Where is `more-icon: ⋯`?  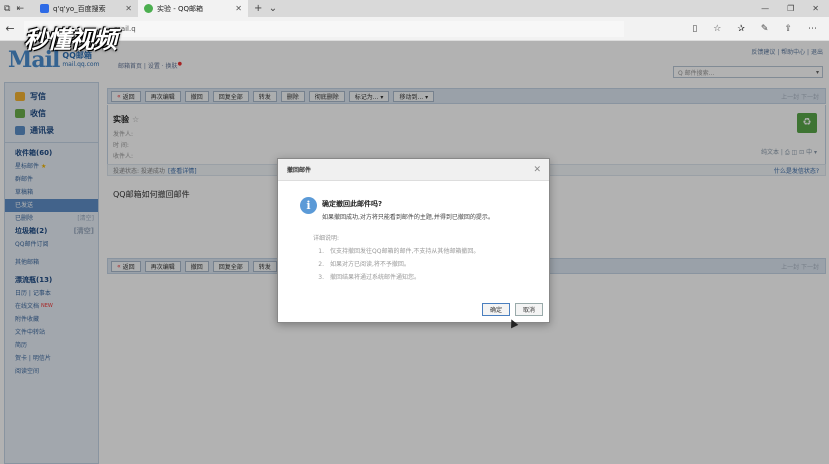 more-icon: ⋯ is located at coordinates (812, 29).